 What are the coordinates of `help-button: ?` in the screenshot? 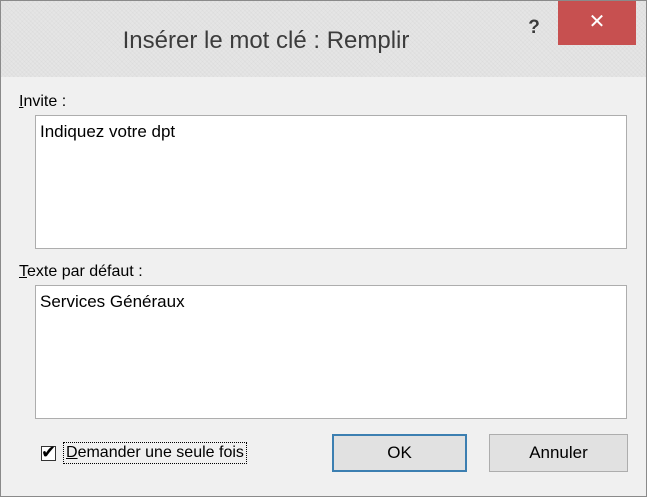 It's located at (534, 28).